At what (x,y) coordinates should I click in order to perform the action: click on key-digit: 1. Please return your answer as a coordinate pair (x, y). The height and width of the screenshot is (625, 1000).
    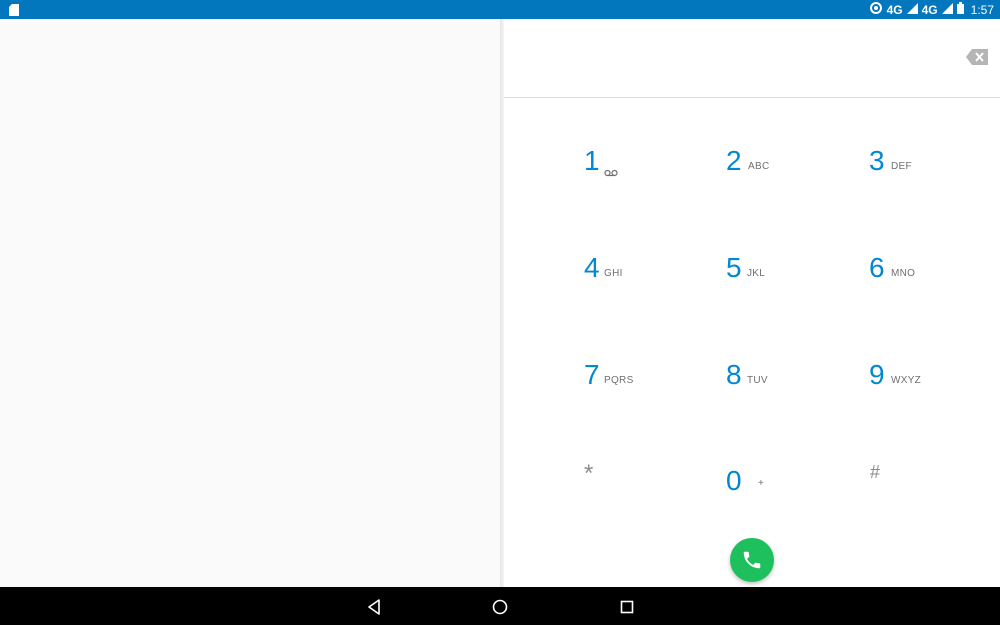
    Looking at the image, I should click on (592, 160).